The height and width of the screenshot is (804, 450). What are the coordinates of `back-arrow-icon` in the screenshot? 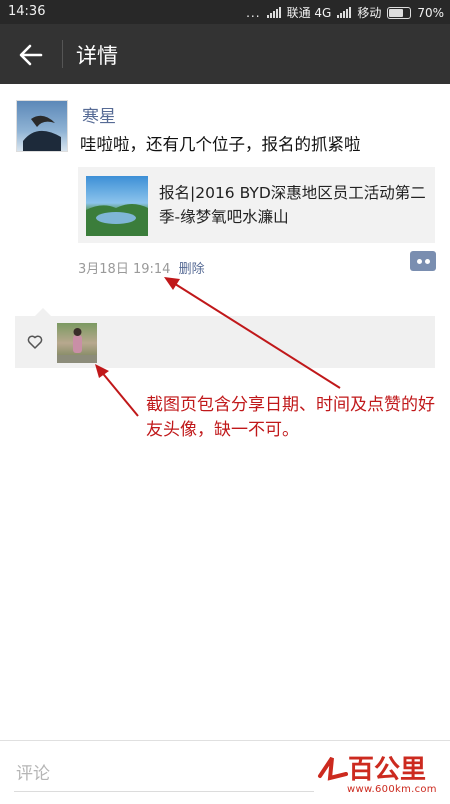 It's located at (31, 55).